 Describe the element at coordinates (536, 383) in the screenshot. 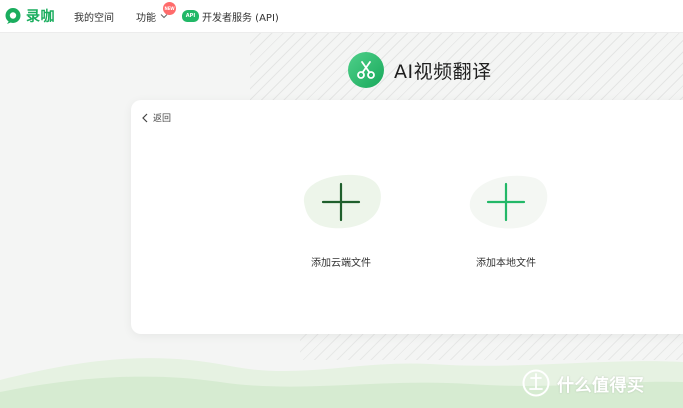

I see `zhi-icon` at that location.